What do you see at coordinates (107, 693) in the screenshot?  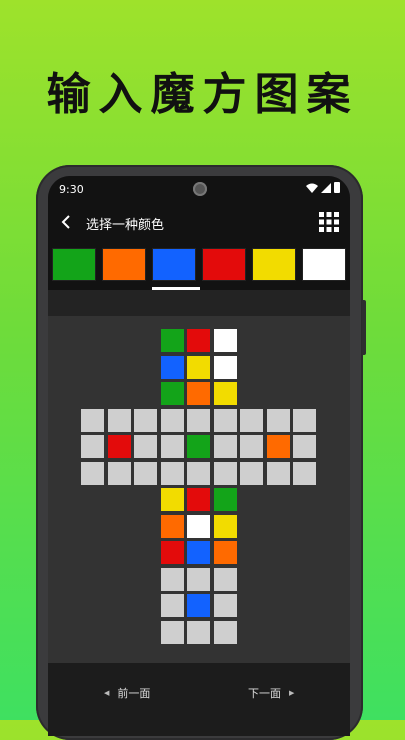 I see `chevron-left-icon: ◀` at bounding box center [107, 693].